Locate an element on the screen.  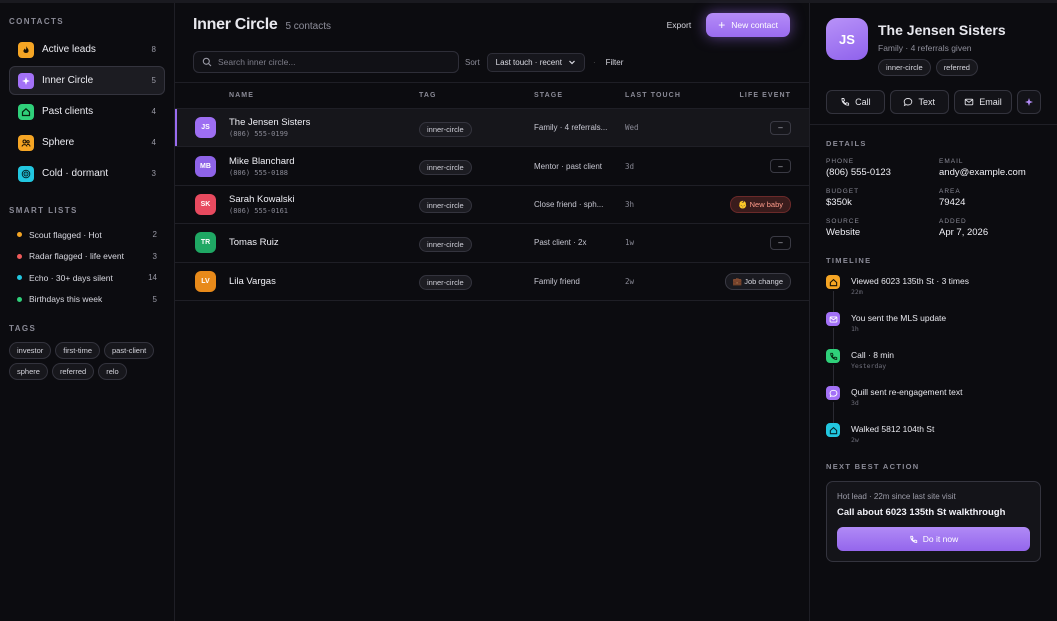
sidebar-item-count: 3 is located at coordinates (153, 173).